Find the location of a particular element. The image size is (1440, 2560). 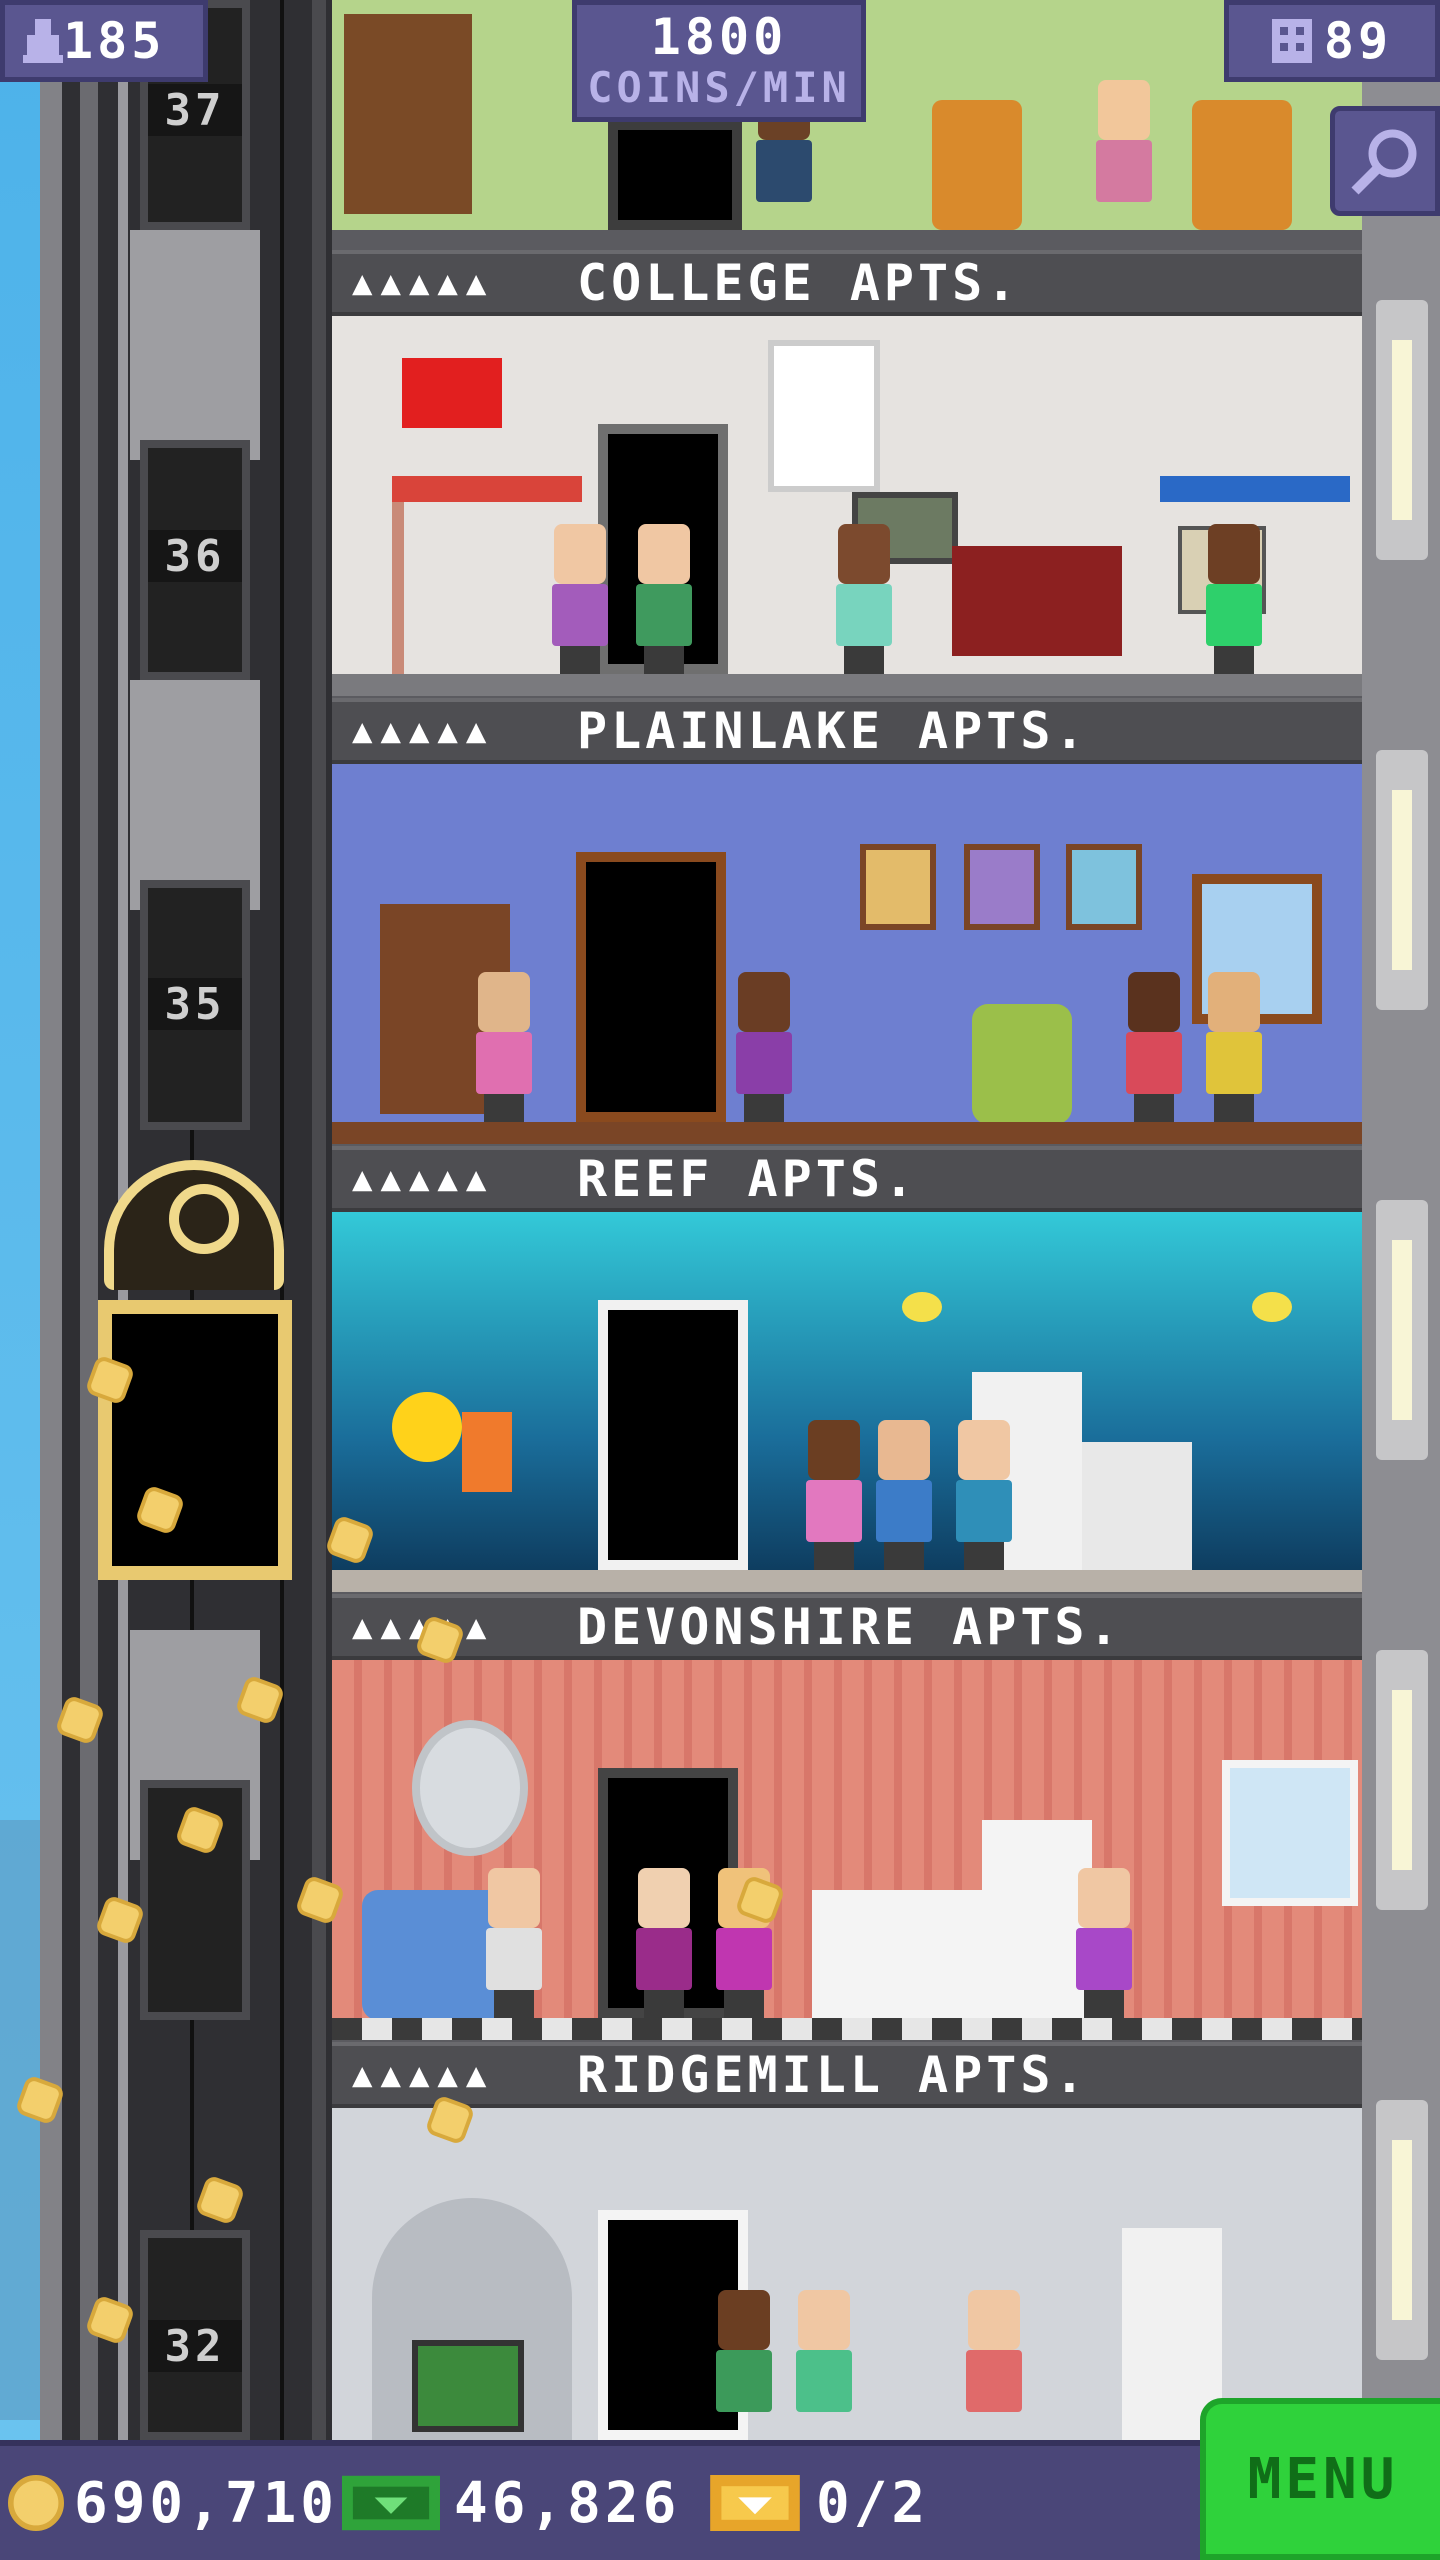

bunk-bed-post is located at coordinates (398, 588).